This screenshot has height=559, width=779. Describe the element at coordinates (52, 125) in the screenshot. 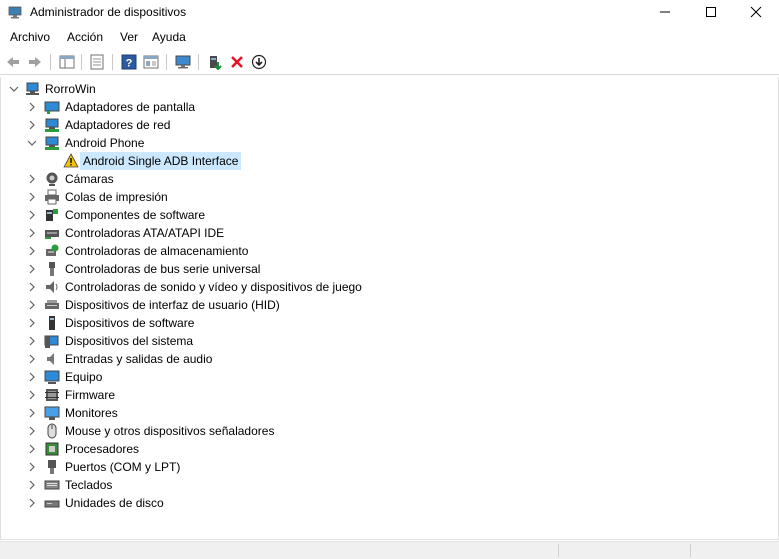

I see `network-adapter-icon` at that location.